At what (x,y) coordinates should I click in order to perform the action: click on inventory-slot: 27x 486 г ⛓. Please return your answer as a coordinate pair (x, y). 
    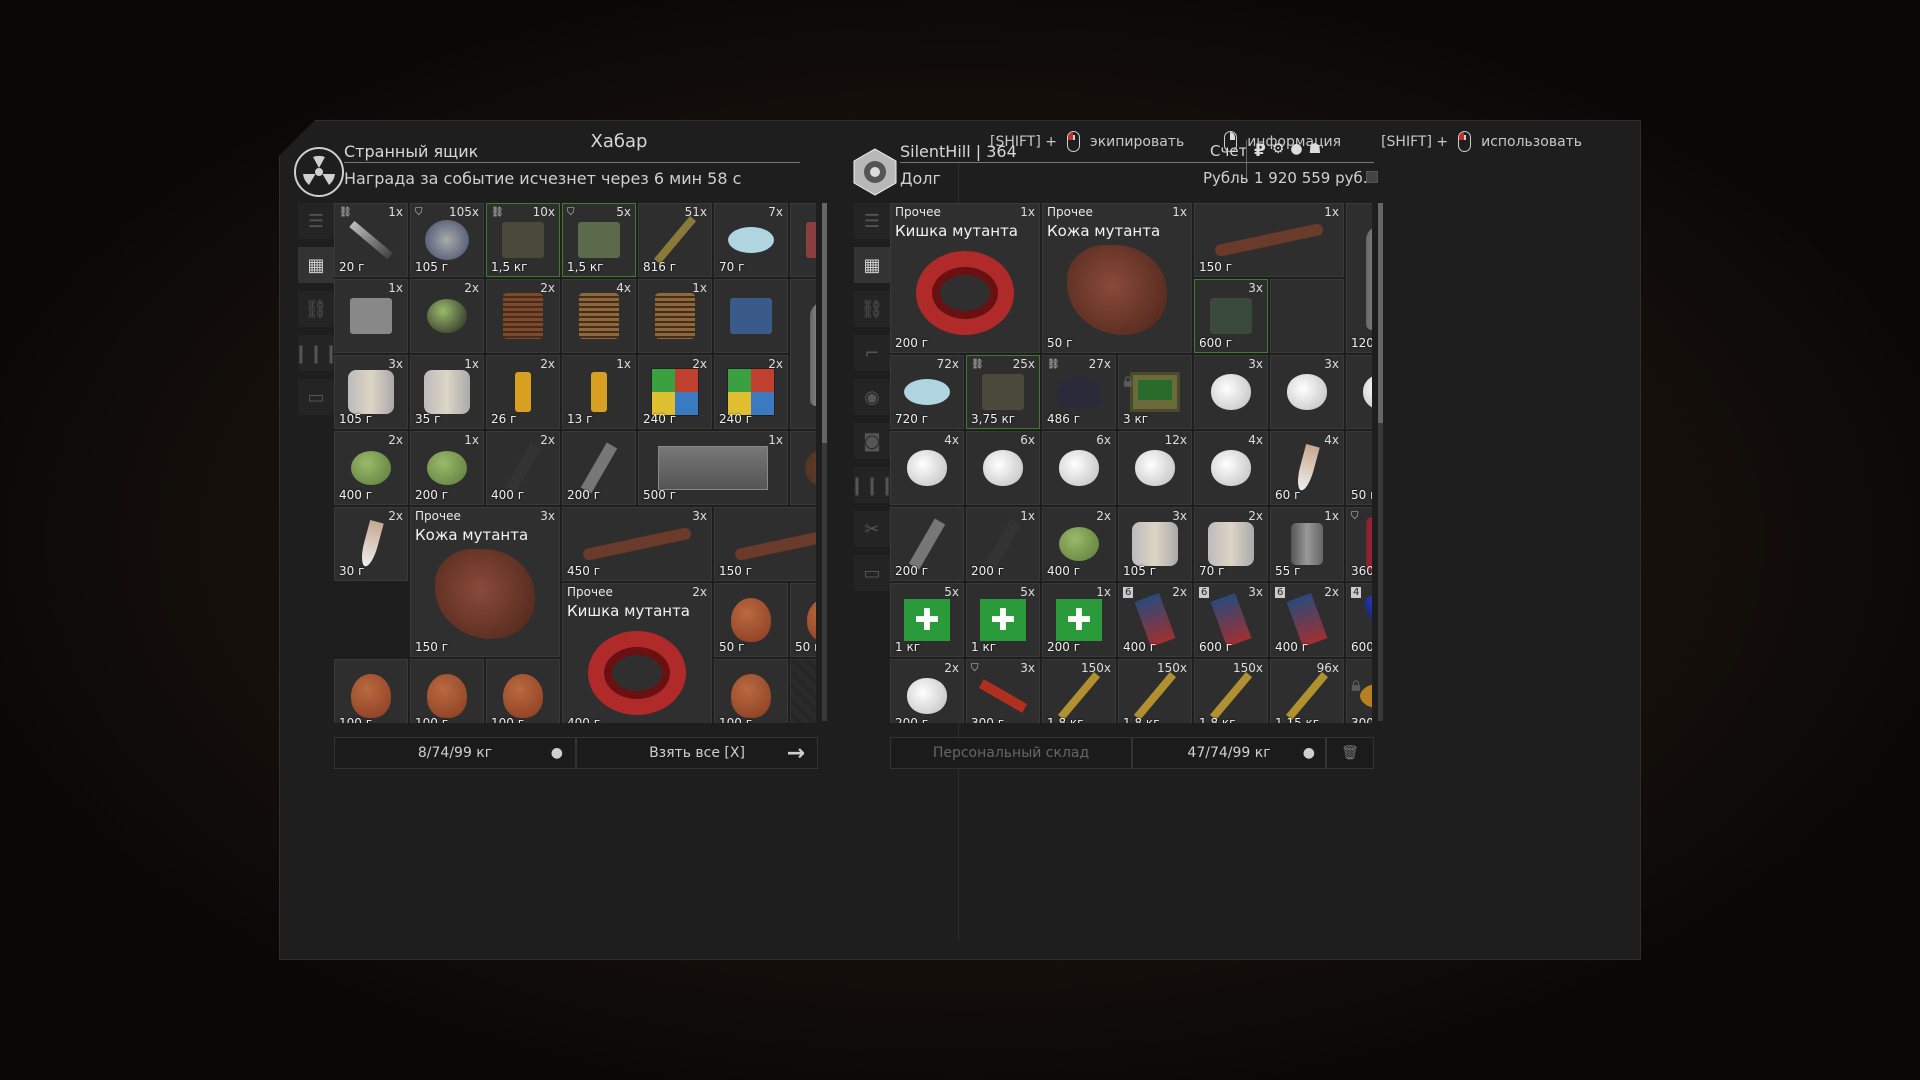
    Looking at the image, I should click on (1079, 392).